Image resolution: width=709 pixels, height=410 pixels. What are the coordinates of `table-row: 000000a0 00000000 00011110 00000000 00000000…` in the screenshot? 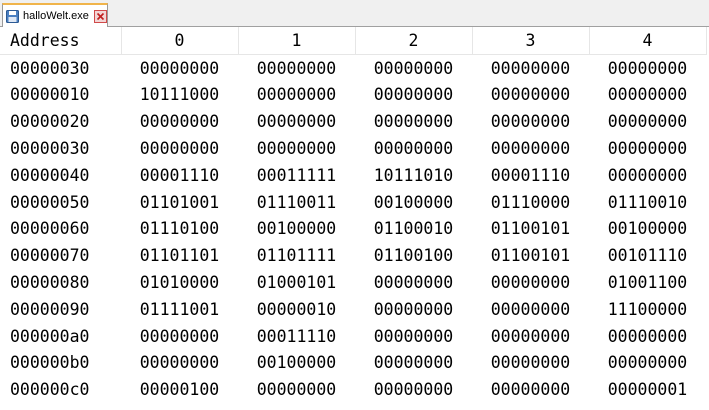 It's located at (353, 336).